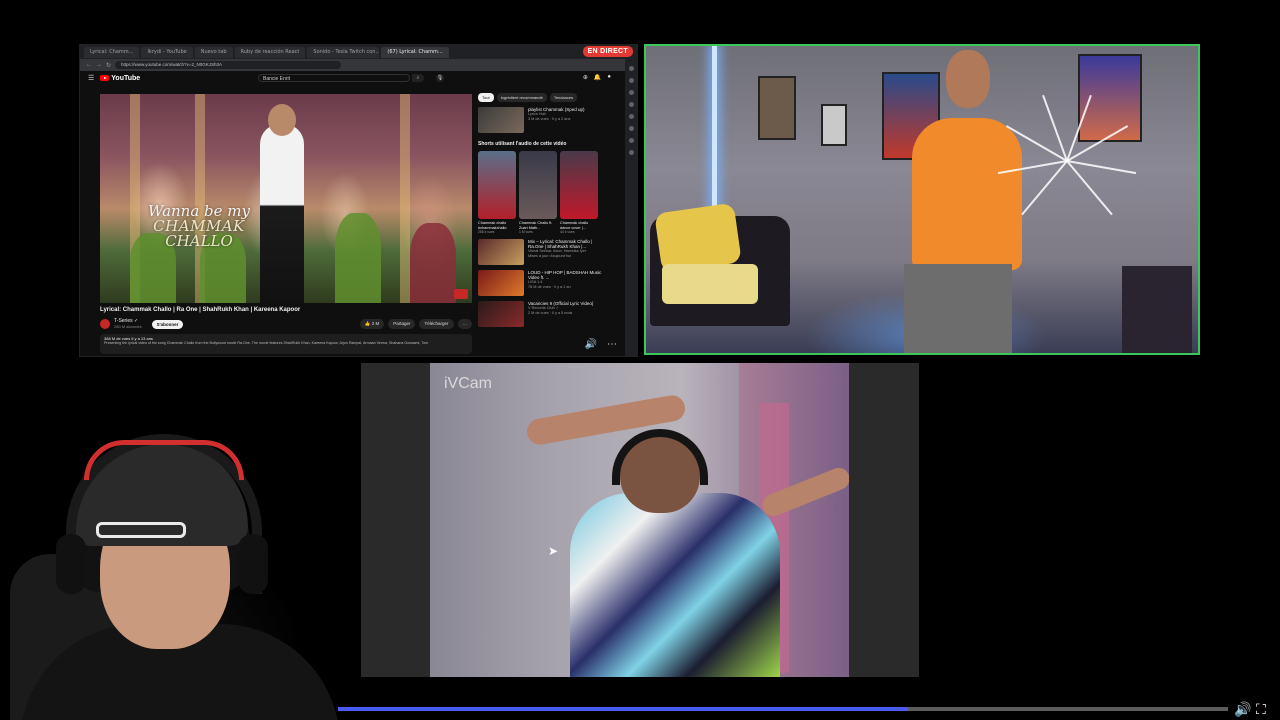 This screenshot has height=720, width=1280. Describe the element at coordinates (108, 65) in the screenshot. I see `reload-icon: ↻` at that location.